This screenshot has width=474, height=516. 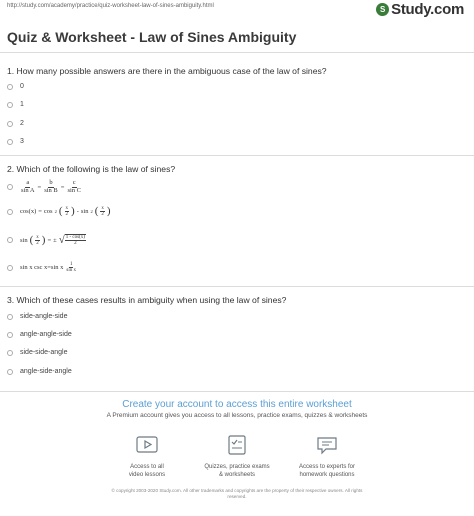 What do you see at coordinates (44, 316) in the screenshot?
I see `option-label: side-angle-side` at bounding box center [44, 316].